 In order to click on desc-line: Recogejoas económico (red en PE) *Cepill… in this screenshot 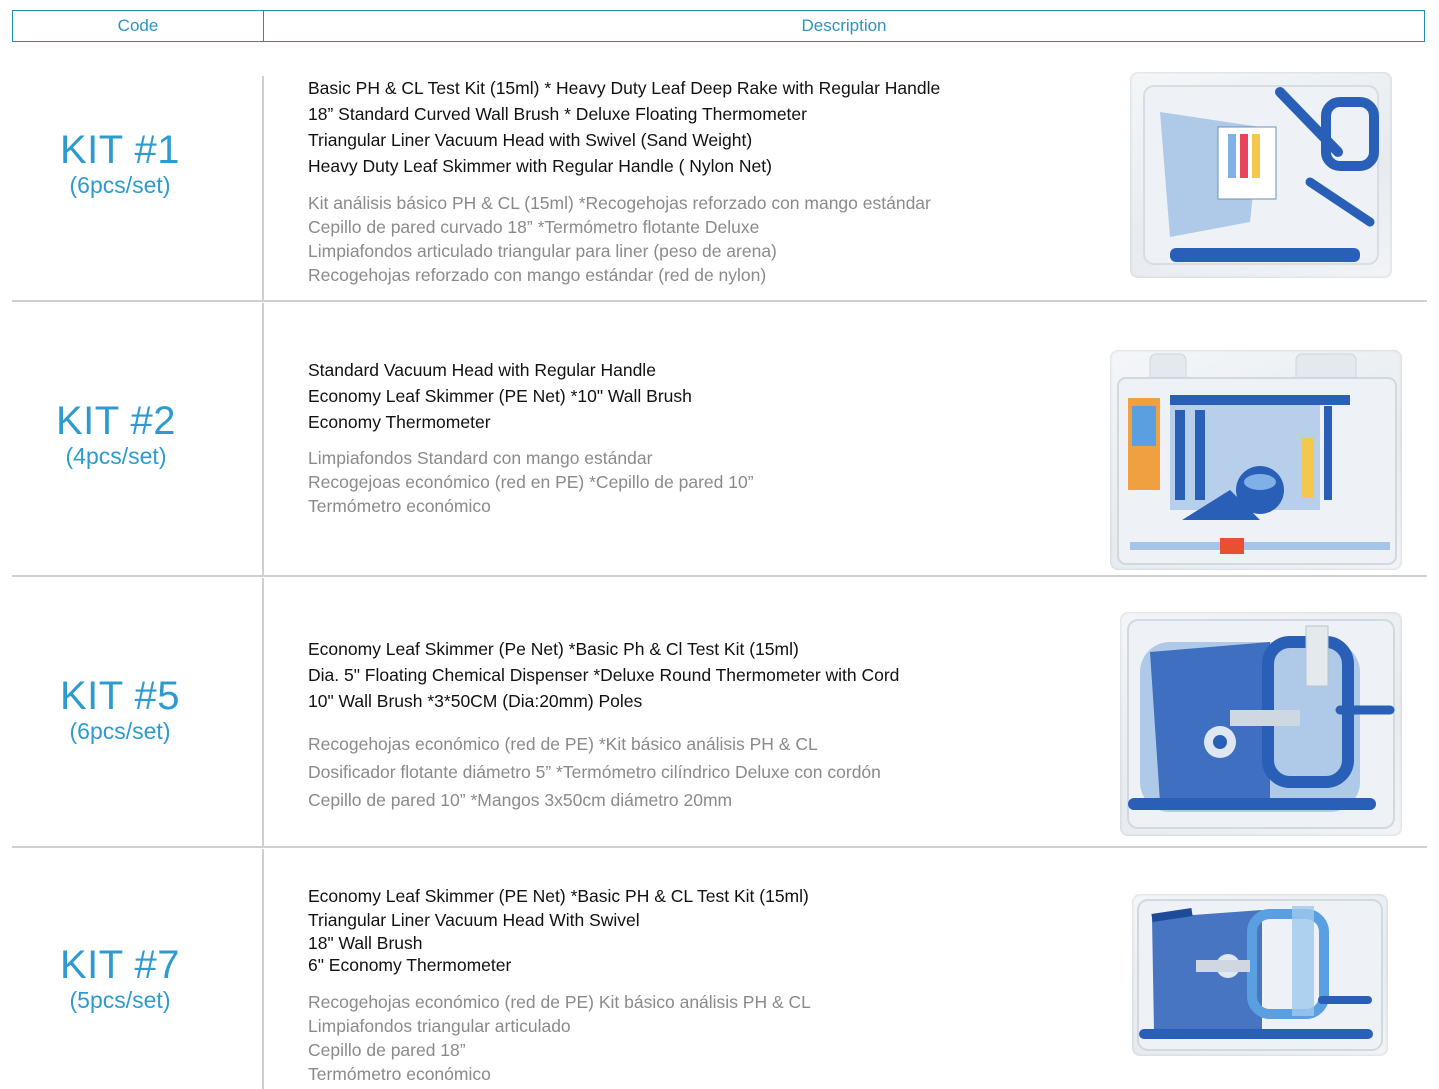, I will do `click(531, 482)`.